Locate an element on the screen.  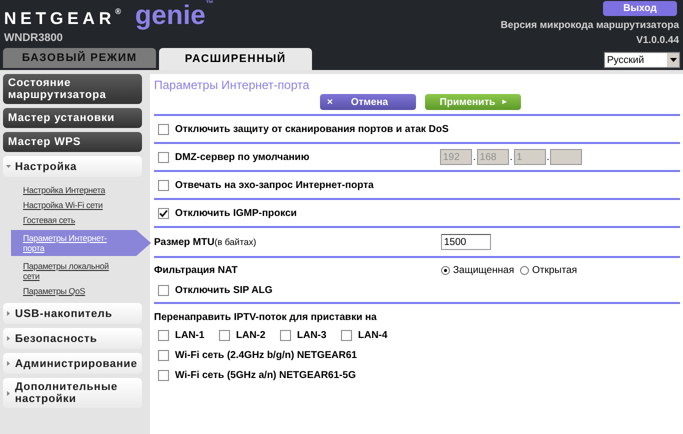
checkbox-label: LAN-3 is located at coordinates (311, 336).